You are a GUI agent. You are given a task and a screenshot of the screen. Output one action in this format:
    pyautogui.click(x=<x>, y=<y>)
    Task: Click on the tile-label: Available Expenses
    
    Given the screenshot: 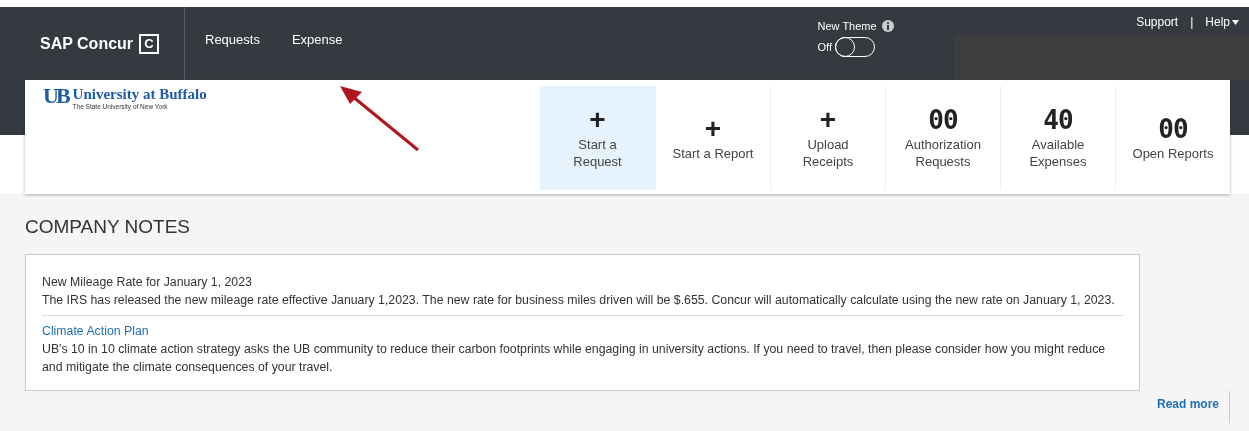 What is the action you would take?
    pyautogui.click(x=1058, y=153)
    